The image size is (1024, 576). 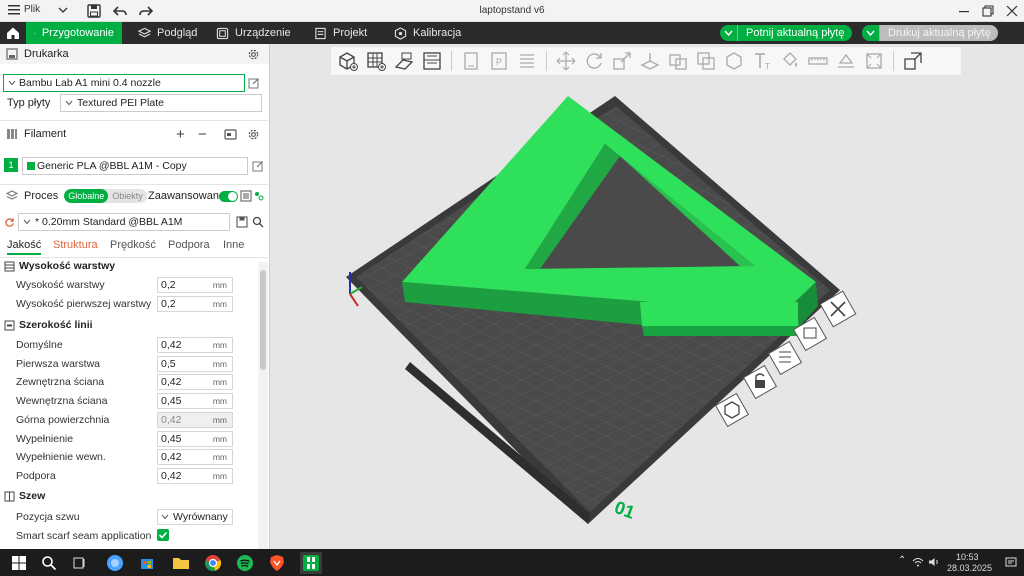 I want to click on tray-chevron-icon: ⌃, so click(x=902, y=560).